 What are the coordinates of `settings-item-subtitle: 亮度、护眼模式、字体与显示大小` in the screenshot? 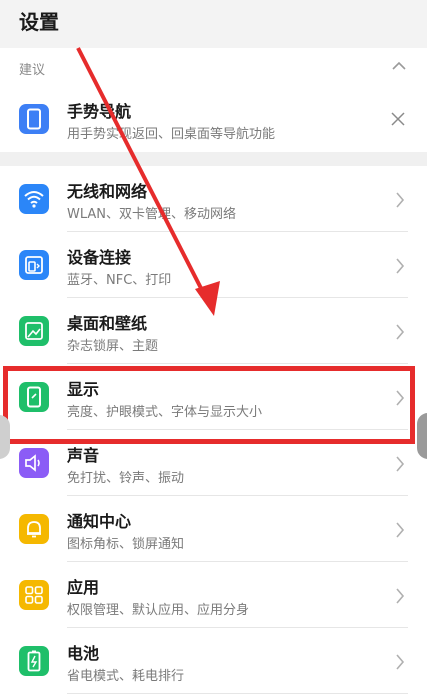 It's located at (165, 412).